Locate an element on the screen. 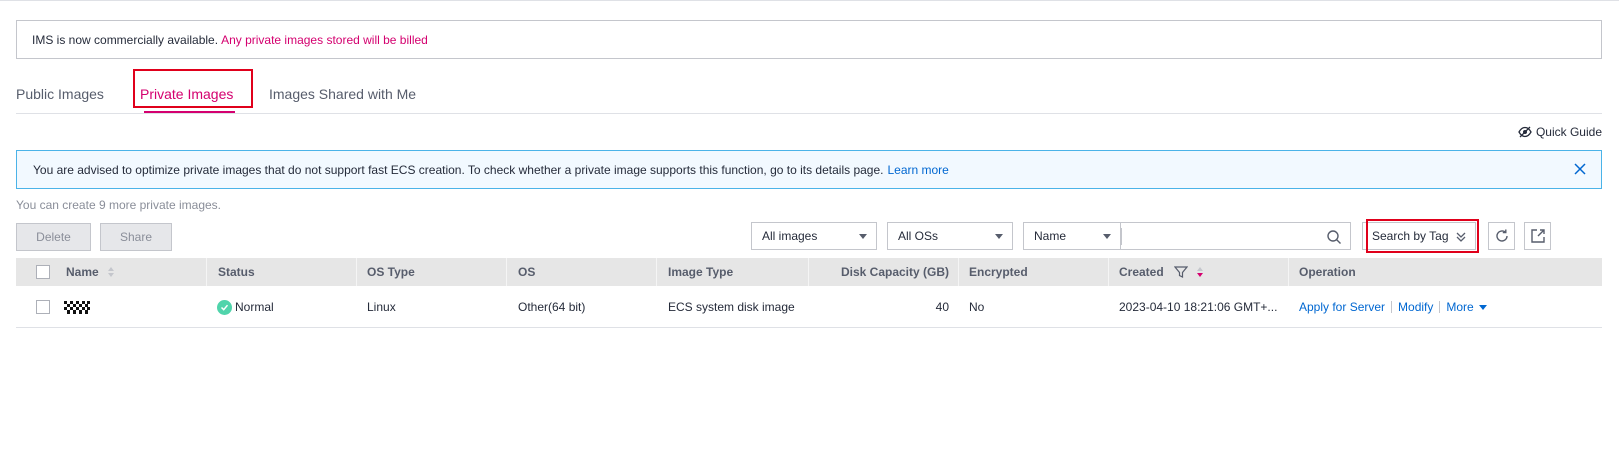 This screenshot has height=465, width=1619. column-header-operation: Operation is located at coordinates (1327, 272).